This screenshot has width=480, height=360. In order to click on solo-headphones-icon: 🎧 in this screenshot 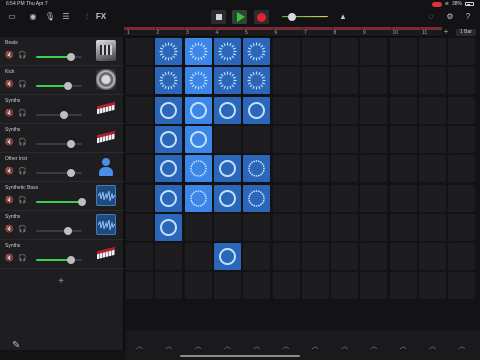, I will do `click(22, 114)`.